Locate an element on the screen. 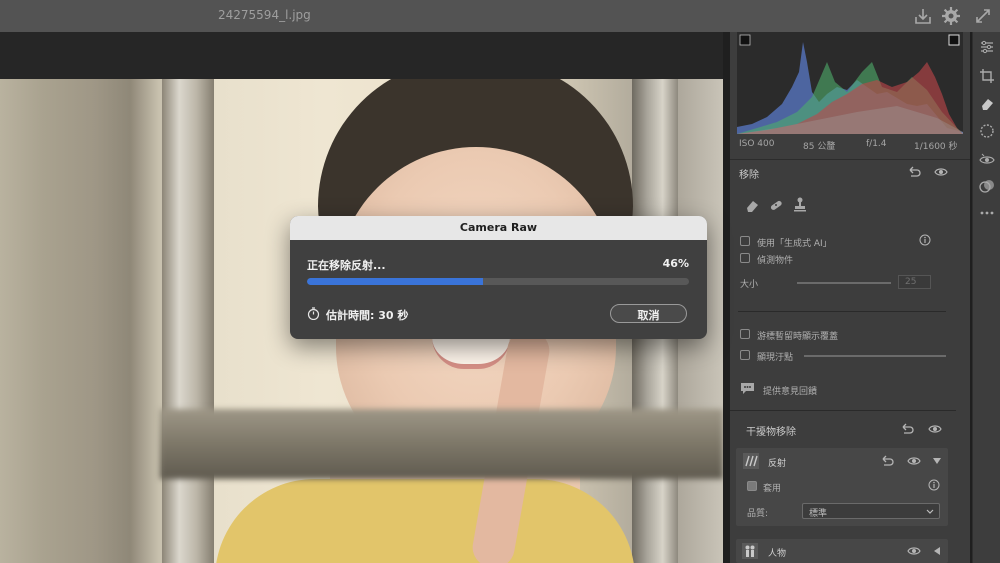 The image size is (1000, 563). chevron-left-icon is located at coordinates (937, 551).